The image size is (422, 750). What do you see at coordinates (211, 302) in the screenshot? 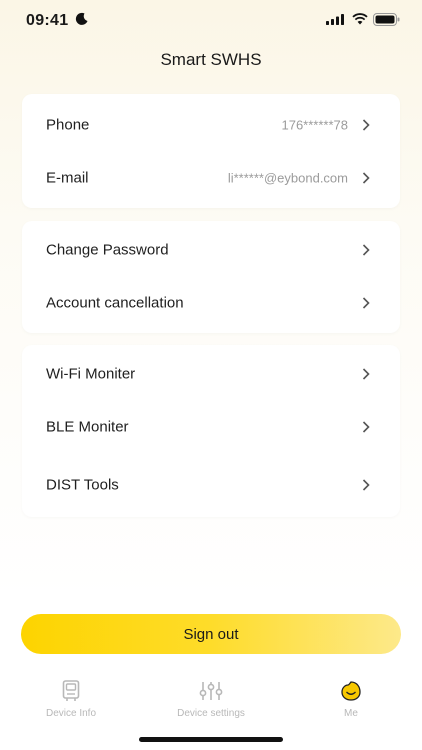
I see `account-cancellation-row: Account cancellation` at bounding box center [211, 302].